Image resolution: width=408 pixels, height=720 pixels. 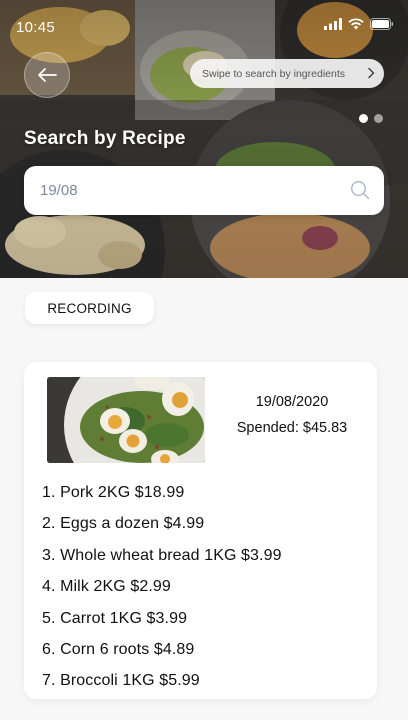 I want to click on chevron-right-icon, so click(x=371, y=73).